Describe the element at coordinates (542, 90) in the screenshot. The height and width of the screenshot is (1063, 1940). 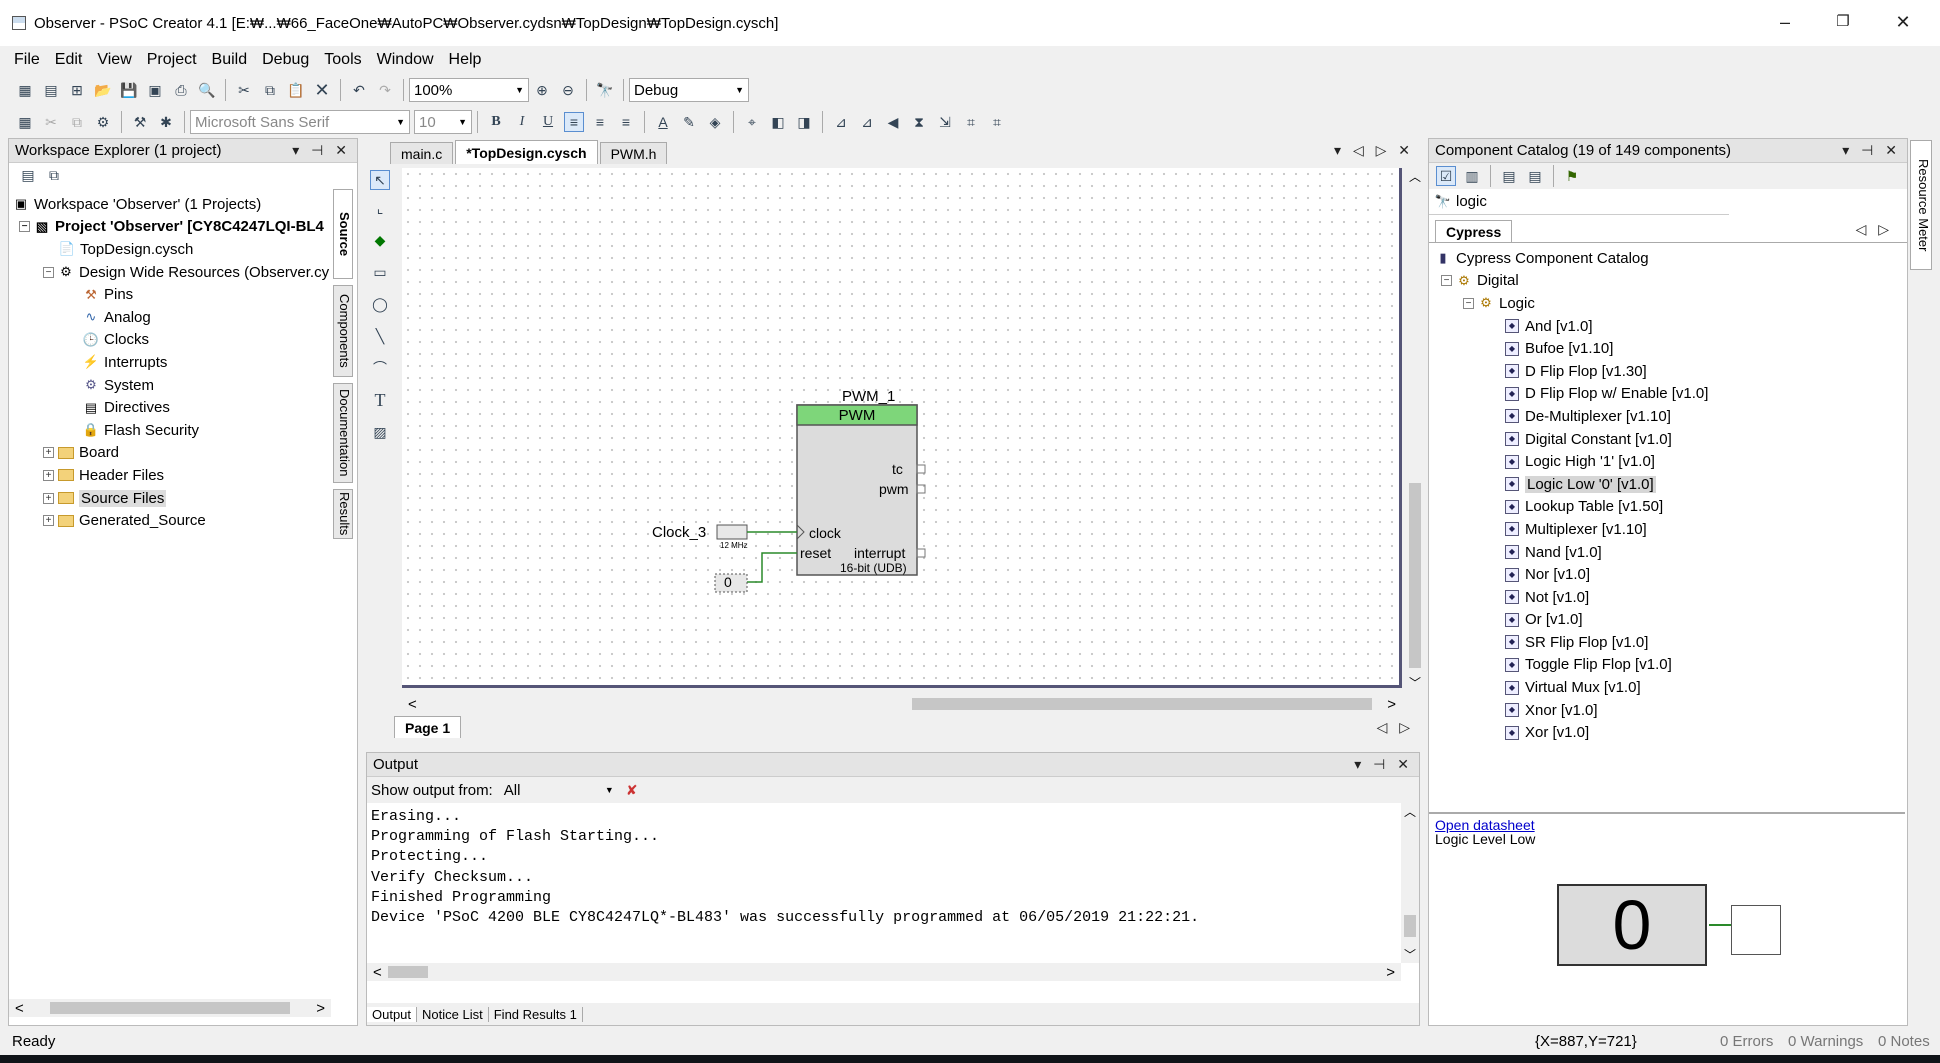
I see `zoom-in-icon: ⊕` at that location.